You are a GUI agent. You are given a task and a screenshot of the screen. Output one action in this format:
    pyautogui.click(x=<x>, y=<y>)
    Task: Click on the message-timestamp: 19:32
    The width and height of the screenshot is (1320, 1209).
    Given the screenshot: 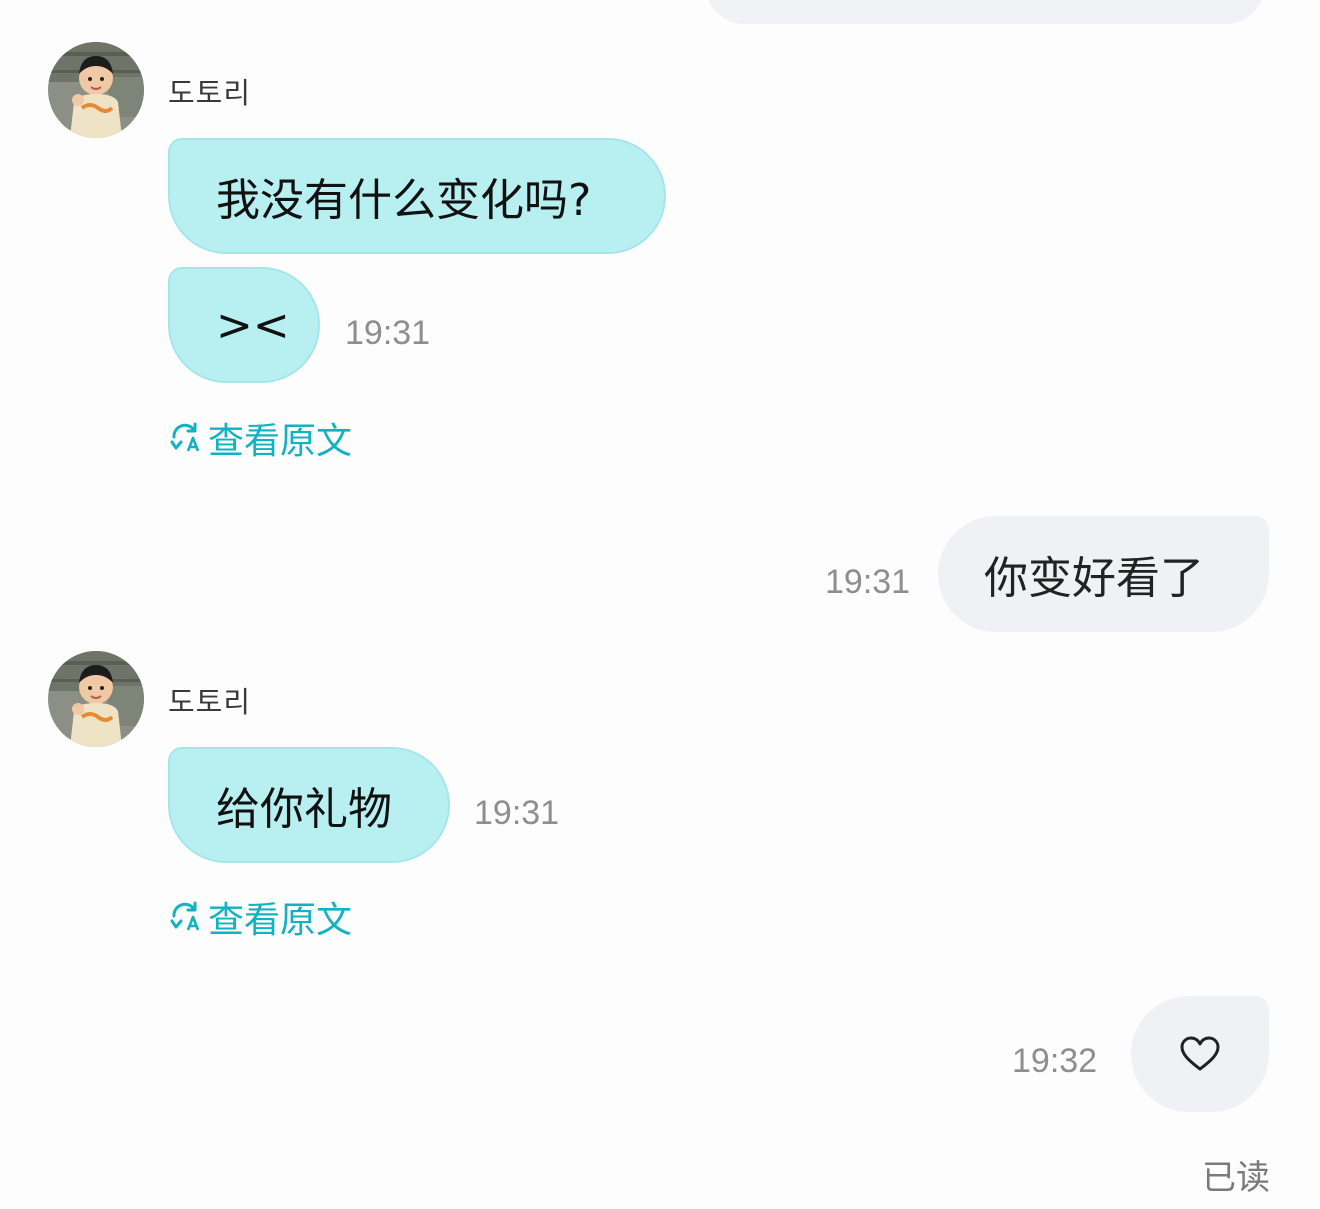 What is the action you would take?
    pyautogui.click(x=1055, y=1061)
    